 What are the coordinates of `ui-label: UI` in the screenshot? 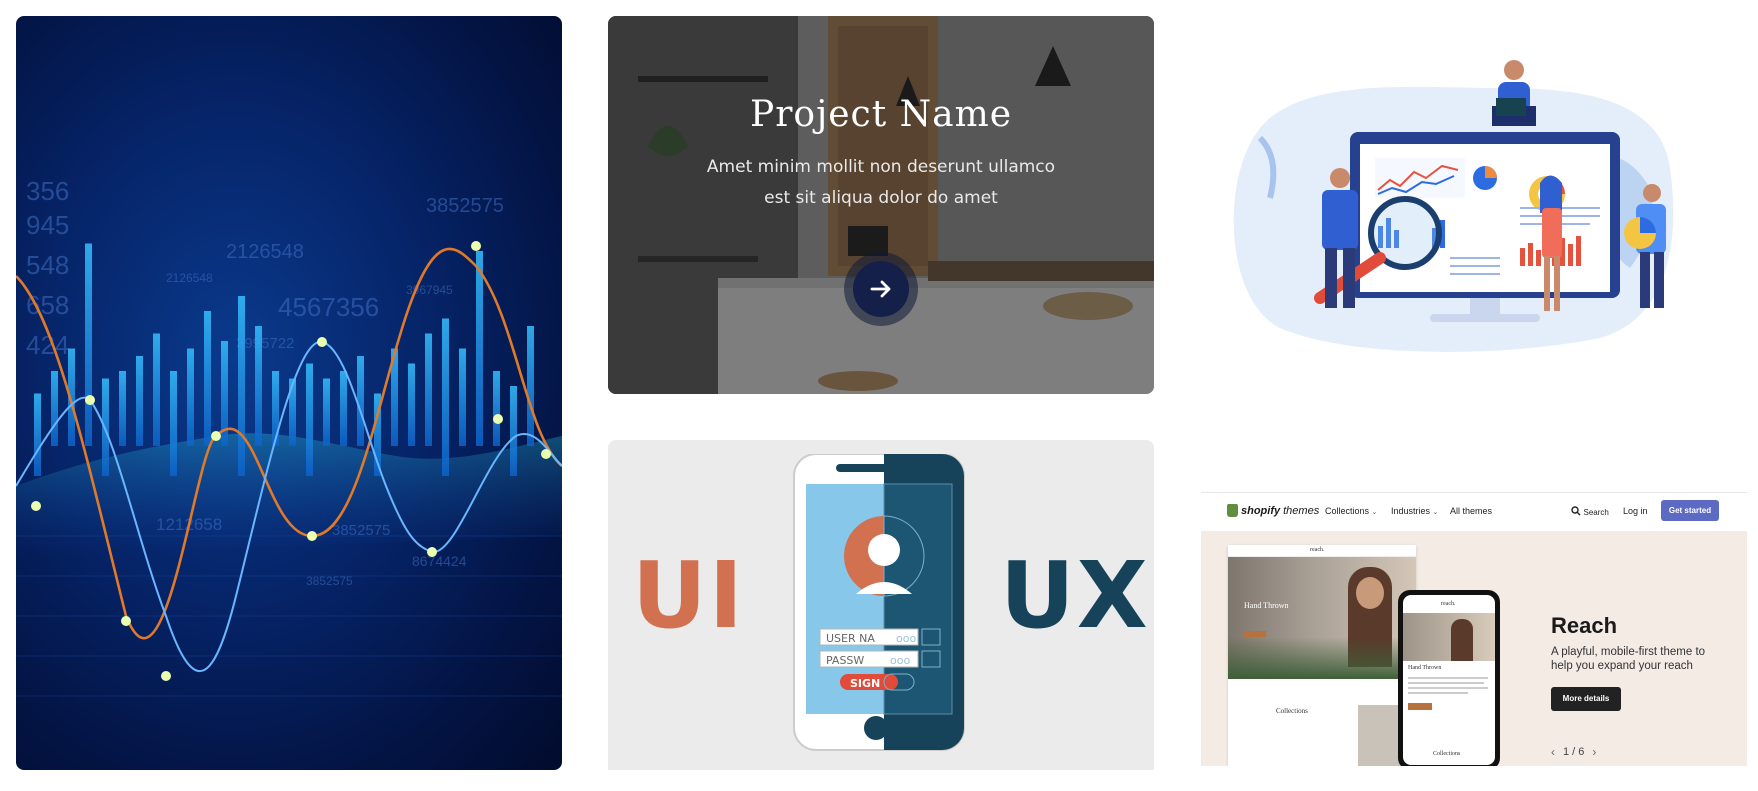 It's located at (688, 595).